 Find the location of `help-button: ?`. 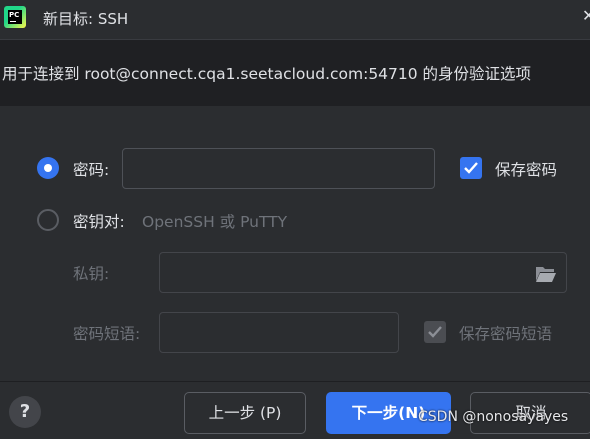

help-button: ? is located at coordinates (25, 412).